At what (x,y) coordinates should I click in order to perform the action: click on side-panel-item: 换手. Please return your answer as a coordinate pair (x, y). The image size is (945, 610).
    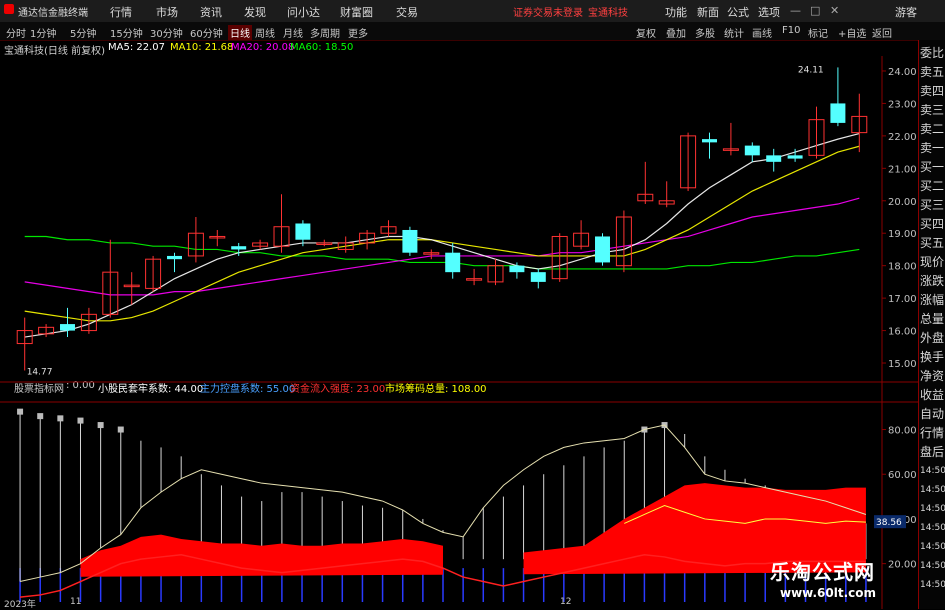
    Looking at the image, I should click on (932, 357).